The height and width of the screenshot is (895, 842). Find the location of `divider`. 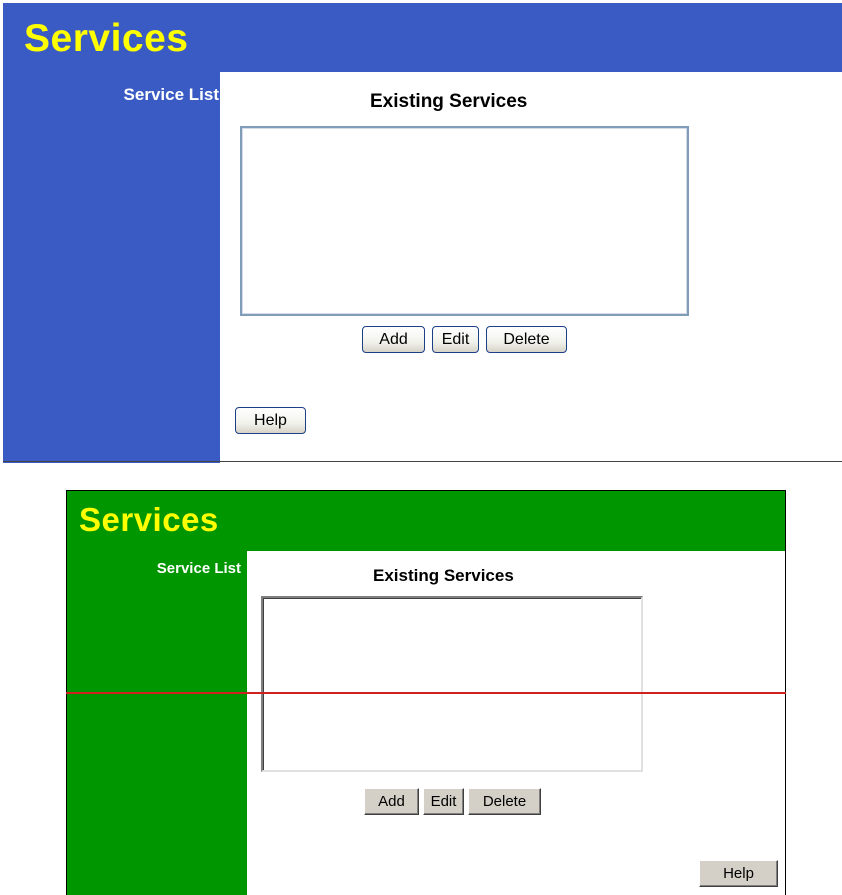

divider is located at coordinates (422, 461).